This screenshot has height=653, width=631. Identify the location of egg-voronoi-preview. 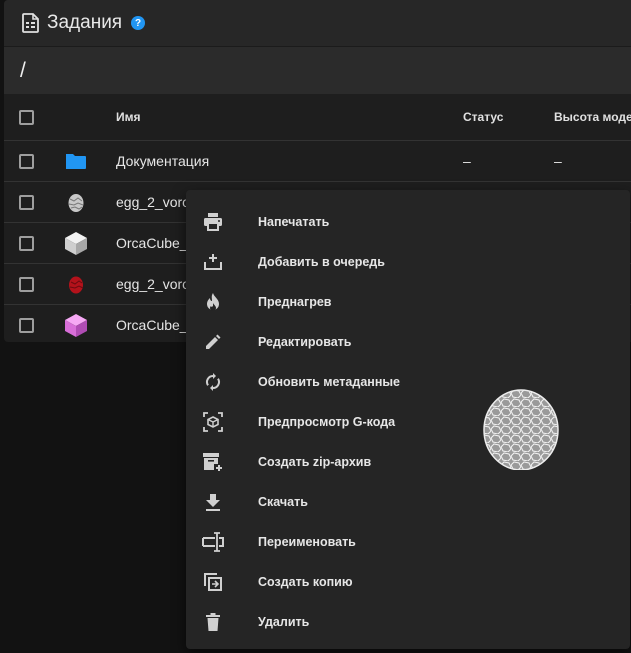
(521, 429).